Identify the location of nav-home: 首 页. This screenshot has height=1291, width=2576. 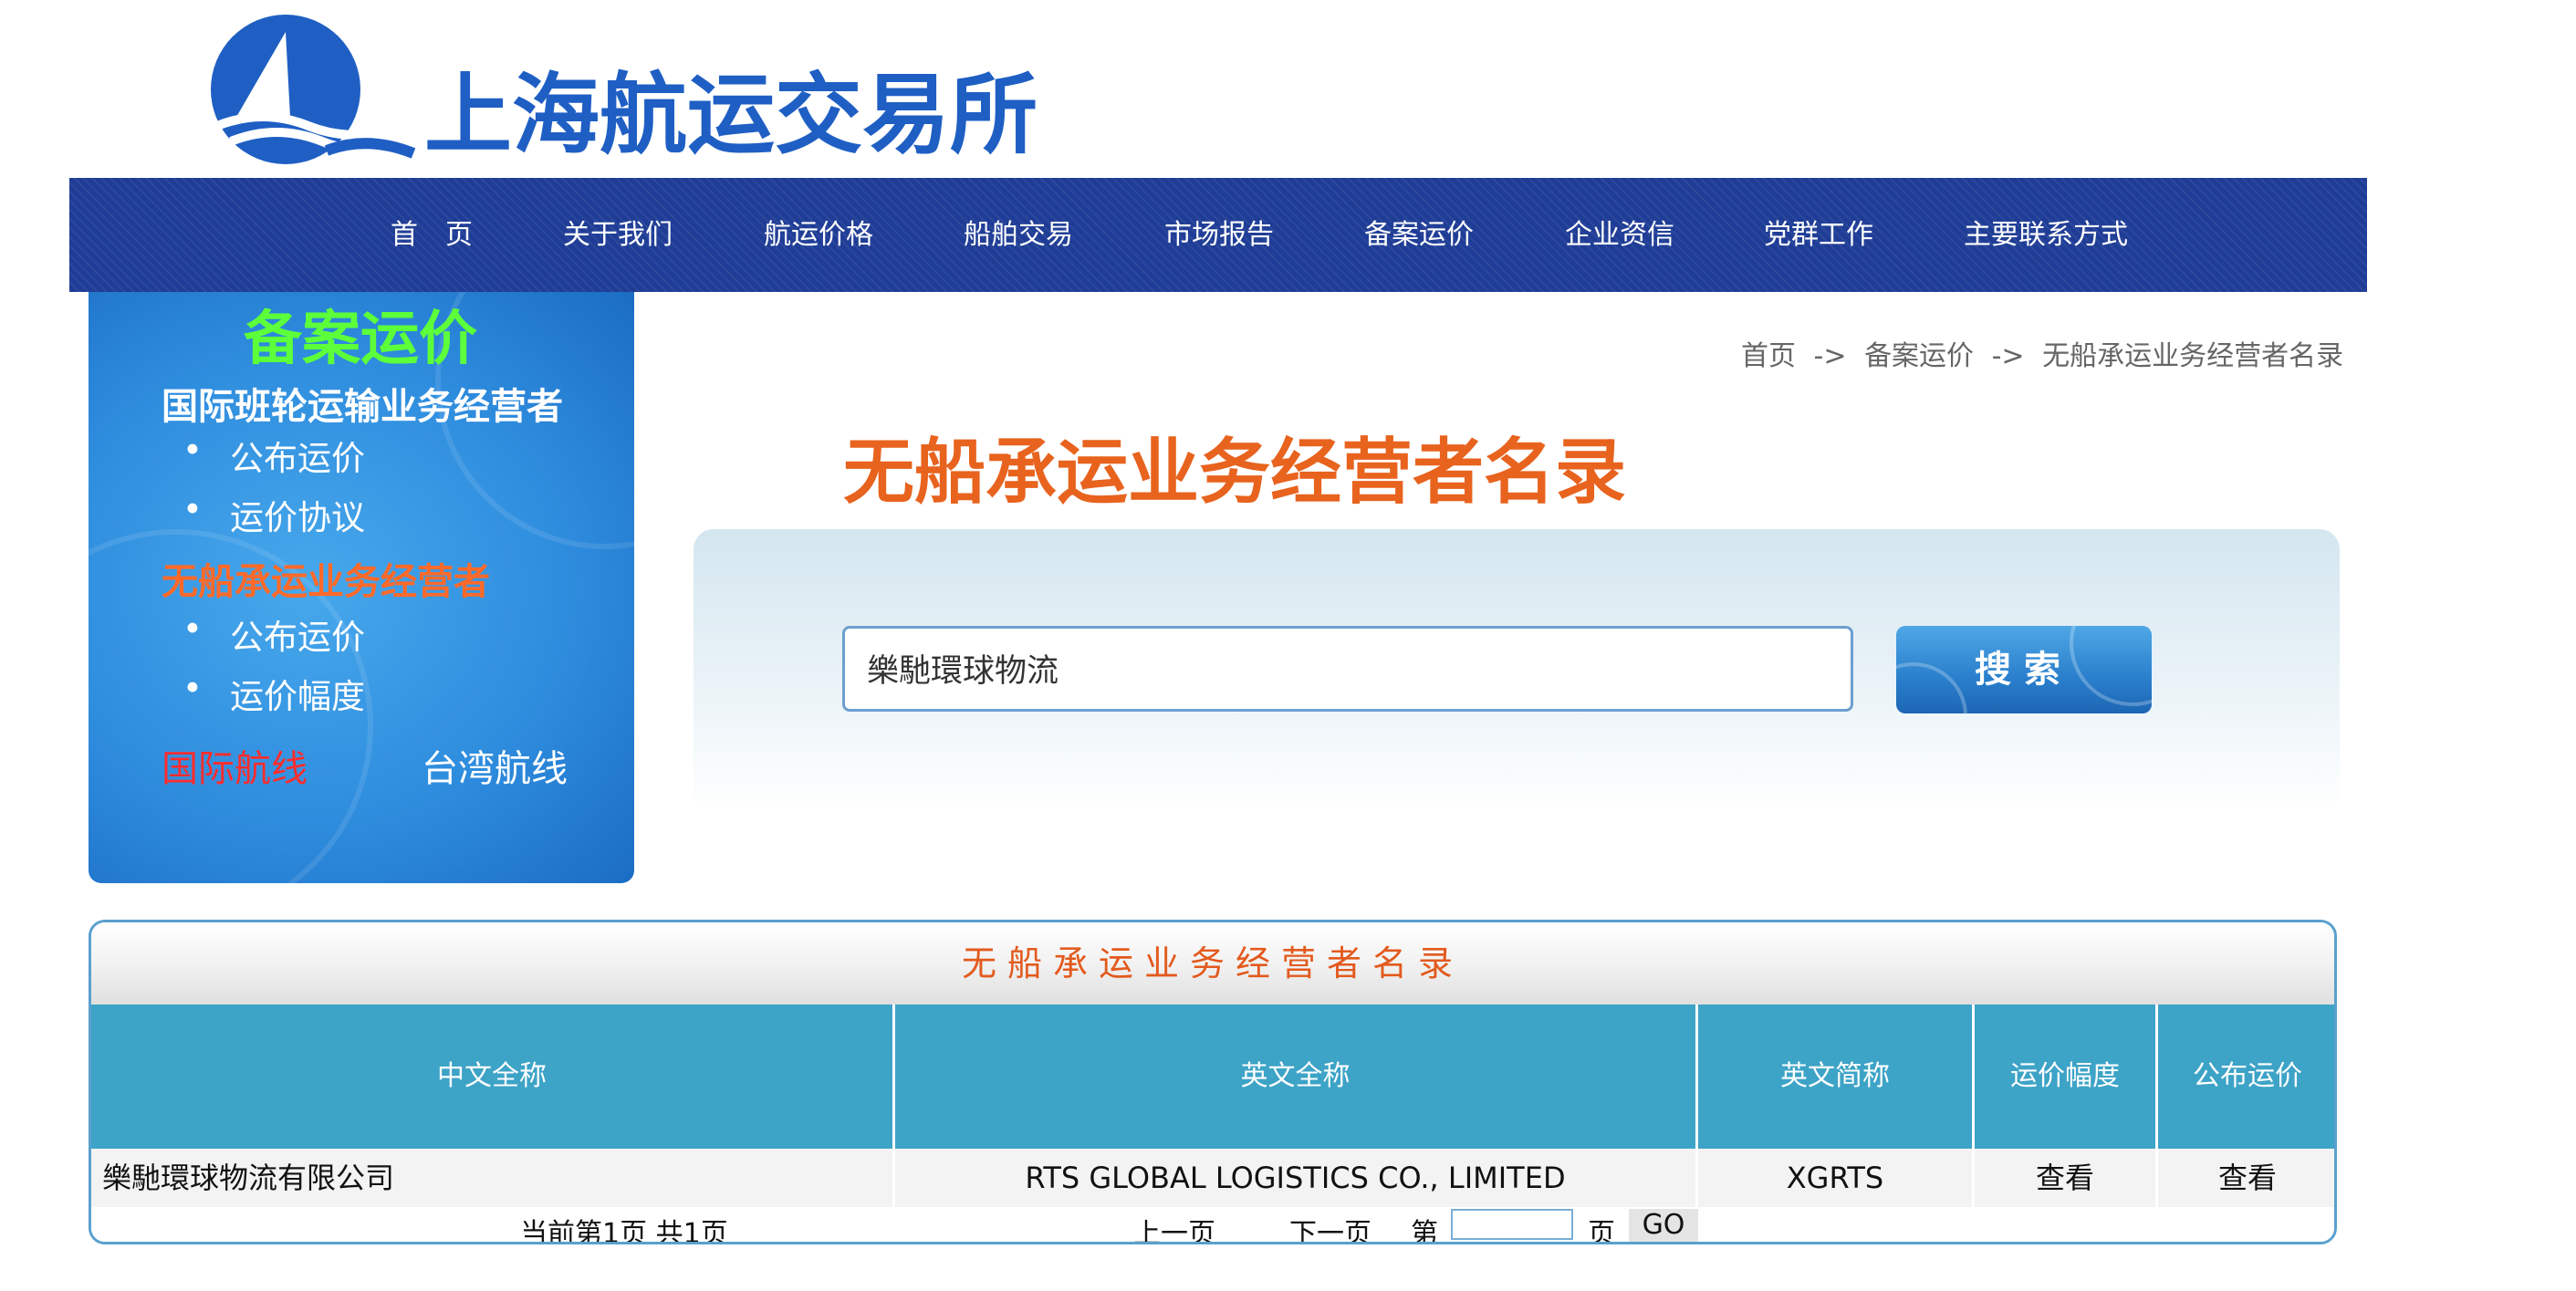
(432, 235).